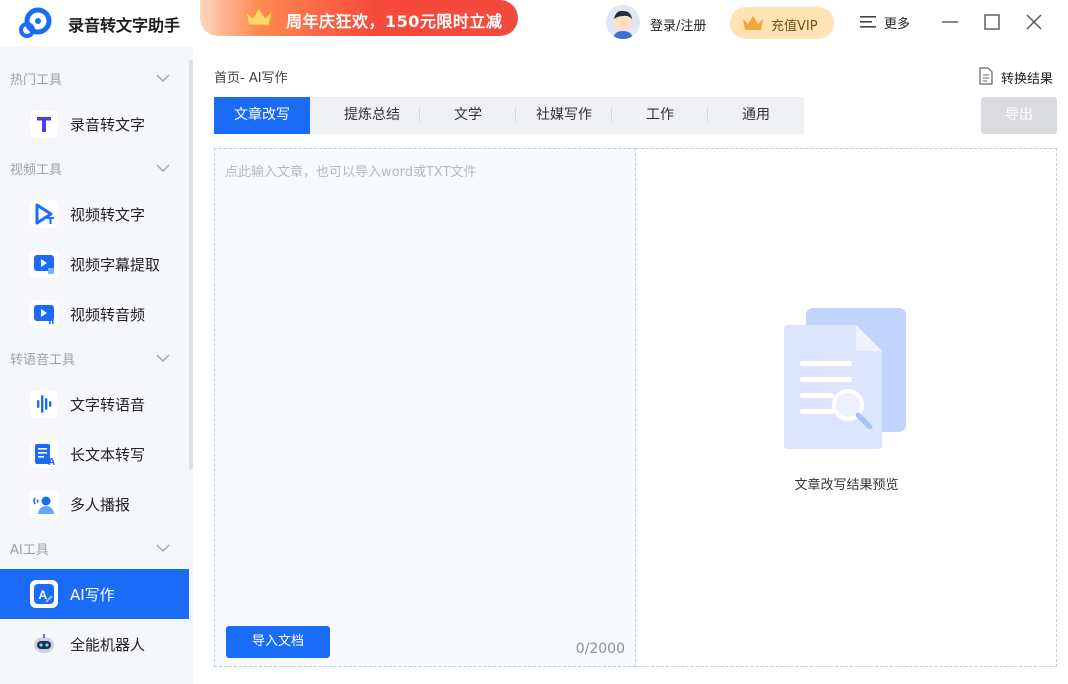 This screenshot has height=684, width=1068. What do you see at coordinates (678, 24) in the screenshot?
I see `login-register-link: 登录/注册` at bounding box center [678, 24].